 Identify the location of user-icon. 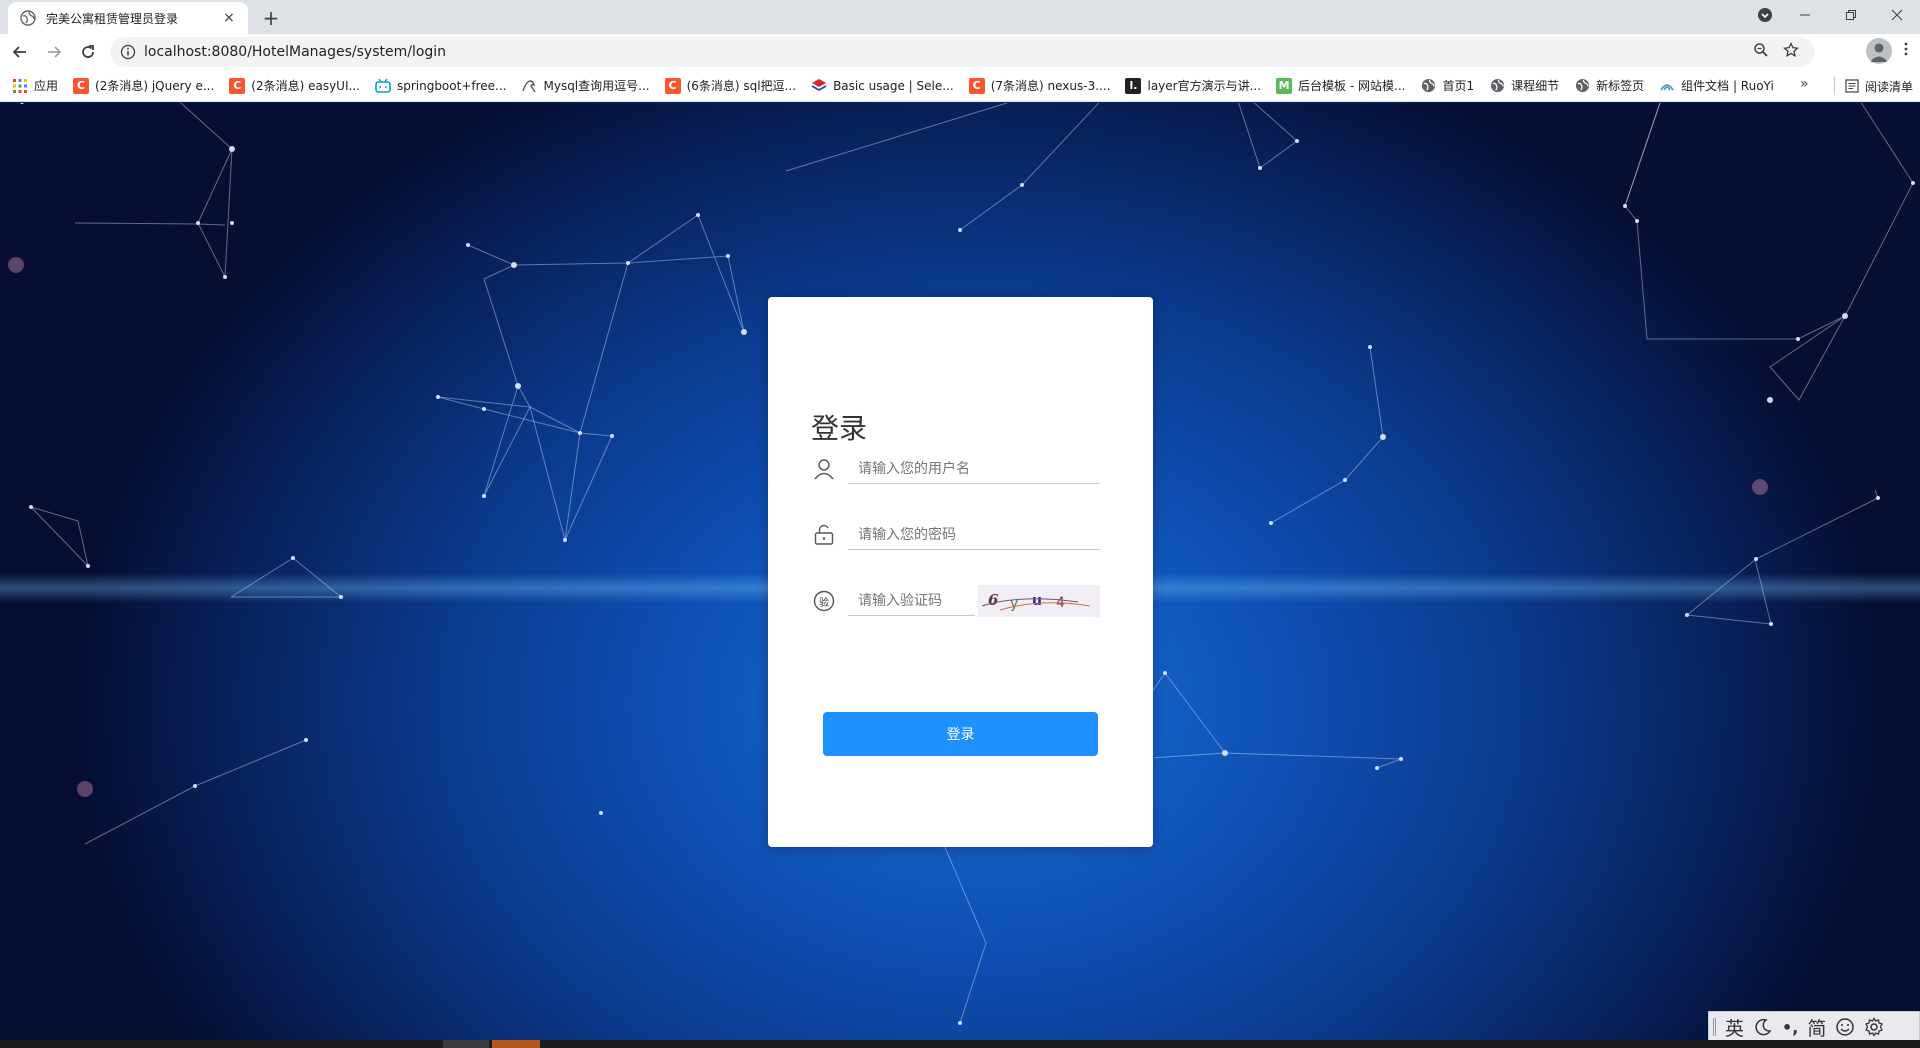
(824, 469).